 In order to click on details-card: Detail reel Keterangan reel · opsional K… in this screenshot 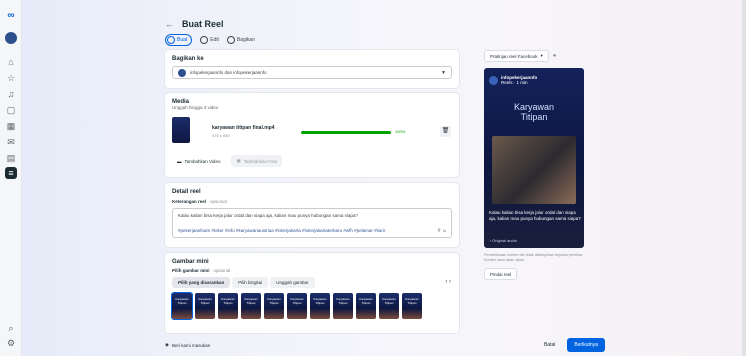, I will do `click(312, 215)`.